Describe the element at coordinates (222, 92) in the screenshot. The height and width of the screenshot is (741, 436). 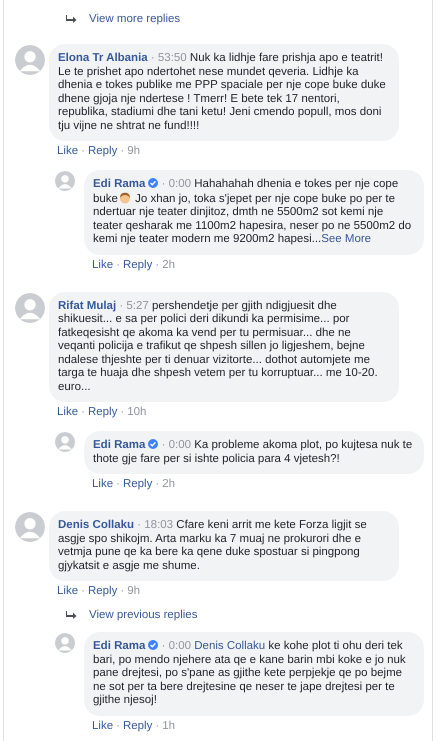
I see `comment-text: Elona Tr Albania · 53:50 Nuk ka lidhje fare prishja apo e teatrit! Le te prishet apo ndertohet nese mundet qeveria. Lidhje ka dhenia e tokes publike me PPP spaciale per nje cope buke duke dhene gjoja nje ndertese ! Tmerr! E bete tek 17 nentori, republika, stadiumi dhe tani ketu! Jeni cmendo popull, mos doni tju vijne ne shtrat ne fund!!!!` at that location.